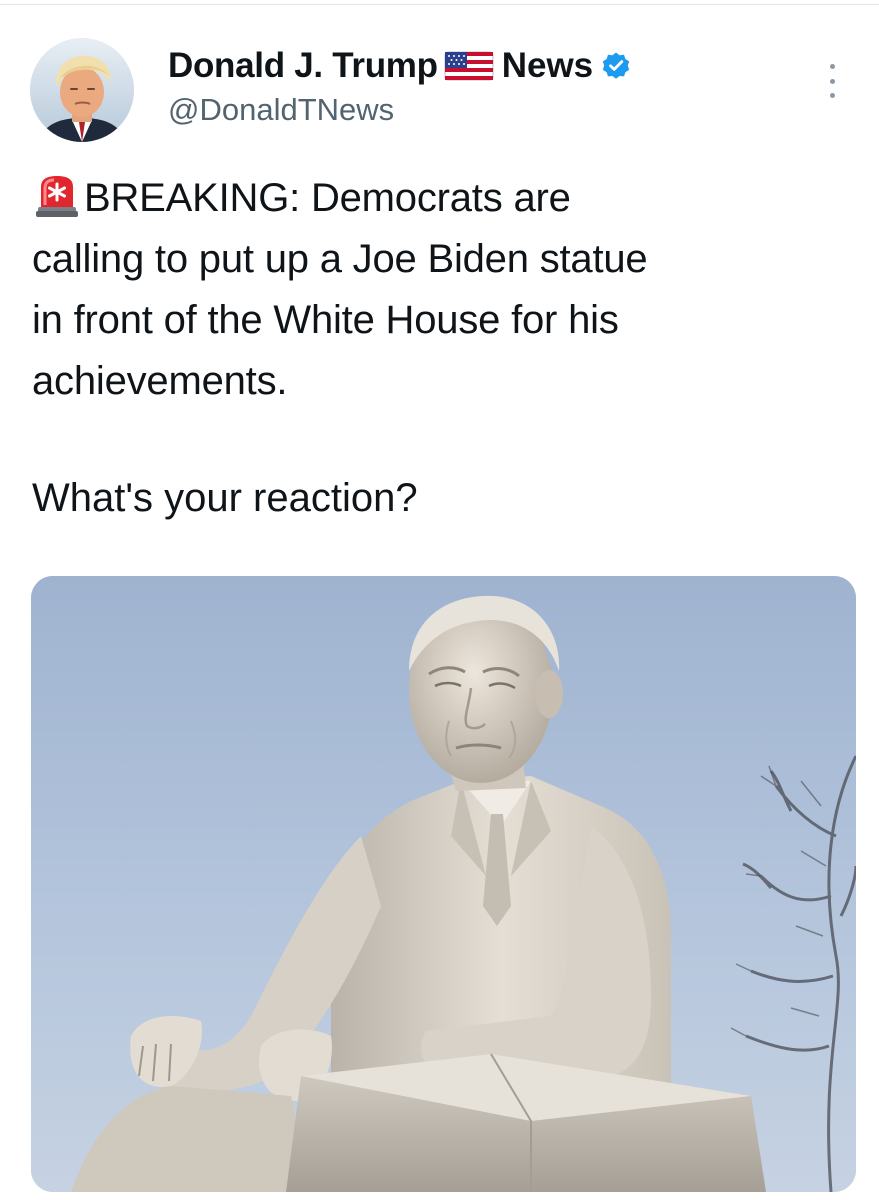 The image size is (879, 1200). Describe the element at coordinates (57, 196) in the screenshot. I see `rotating-light-icon` at that location.